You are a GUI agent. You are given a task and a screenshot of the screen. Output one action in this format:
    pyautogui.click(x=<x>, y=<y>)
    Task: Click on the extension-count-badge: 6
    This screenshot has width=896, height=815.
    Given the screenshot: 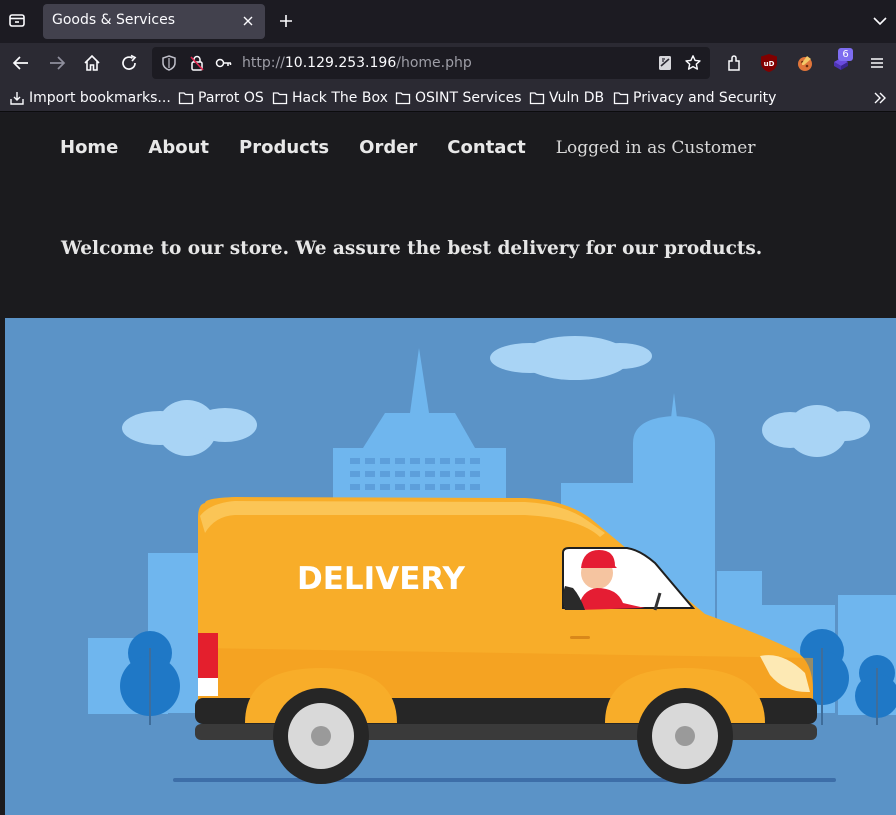 What is the action you would take?
    pyautogui.click(x=845, y=54)
    